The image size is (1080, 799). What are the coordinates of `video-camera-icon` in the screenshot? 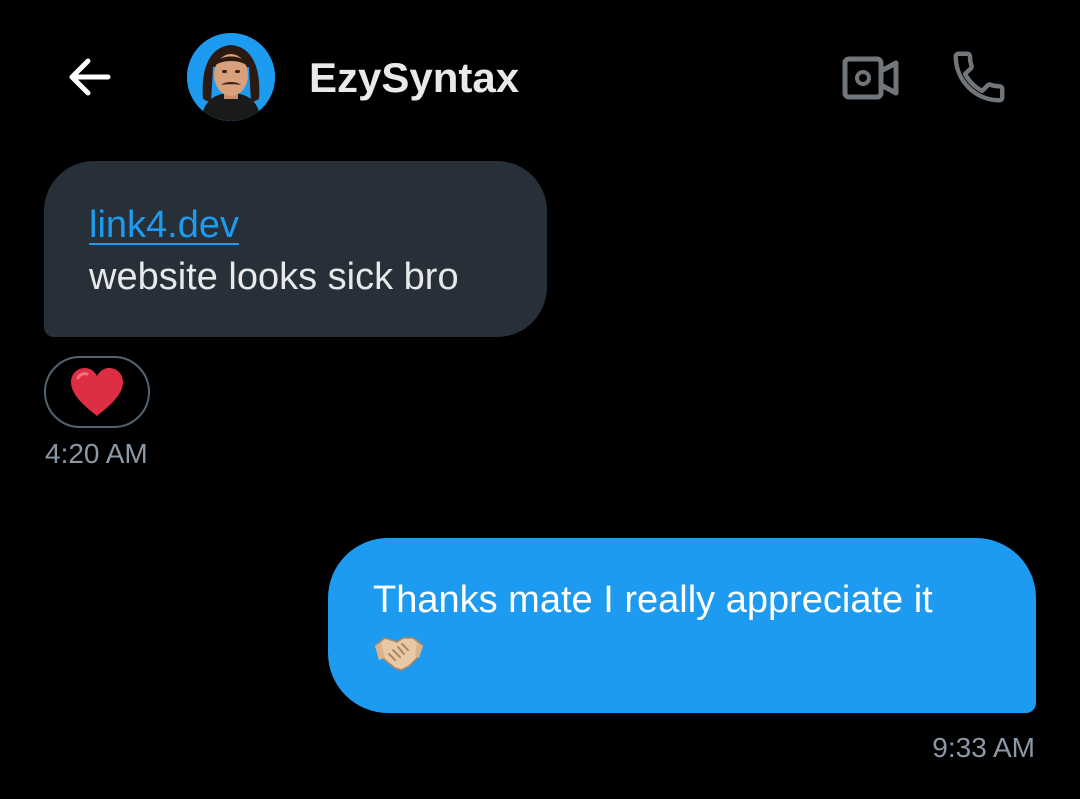 It's located at (870, 78).